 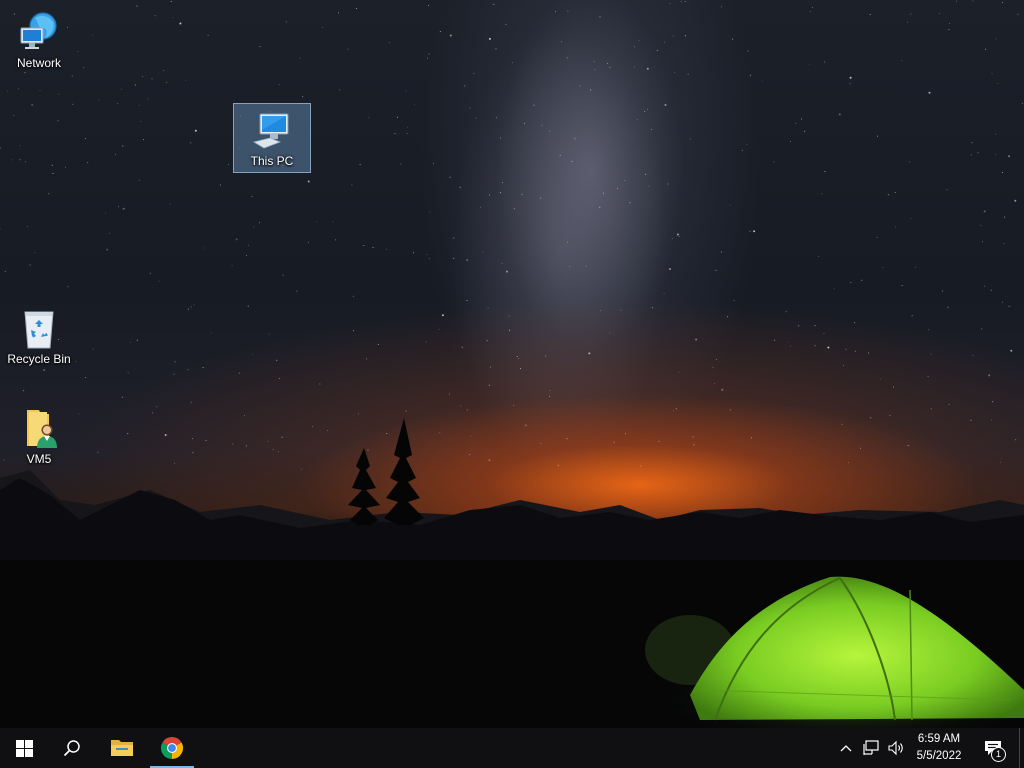 I want to click on clock-time: 6:59 AM, so click(x=939, y=739).